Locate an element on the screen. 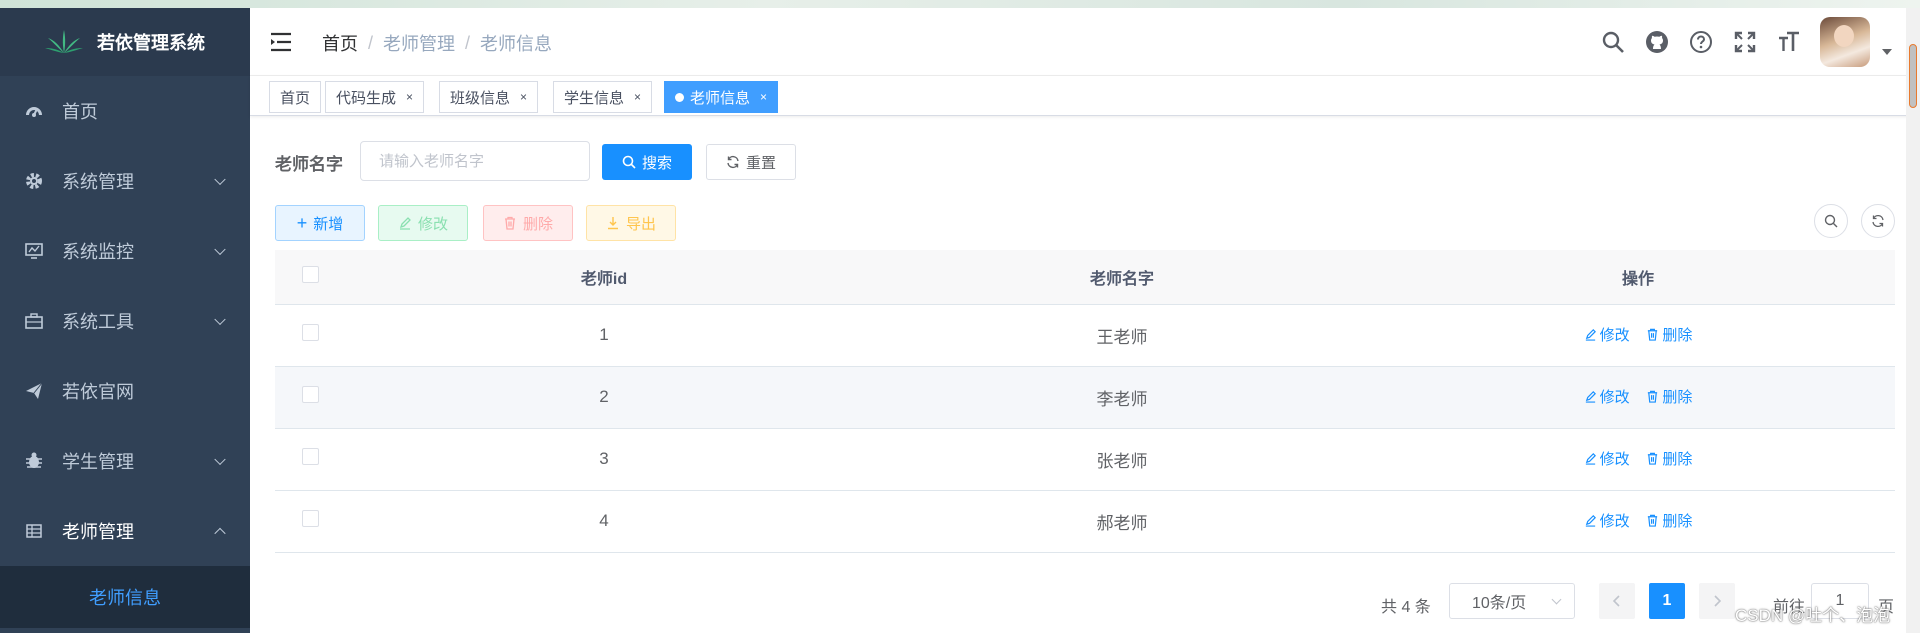  scrollbar-thumb is located at coordinates (1913, 76).